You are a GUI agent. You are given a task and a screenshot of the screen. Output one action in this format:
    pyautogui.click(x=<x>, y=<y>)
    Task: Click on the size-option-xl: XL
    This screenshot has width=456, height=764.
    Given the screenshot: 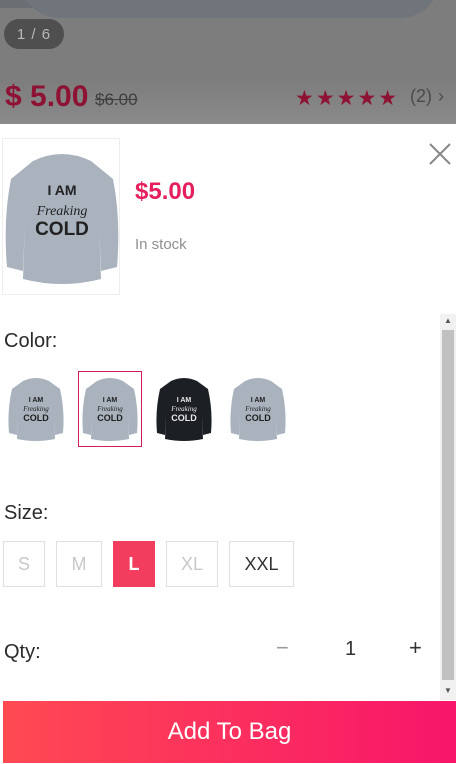 What is the action you would take?
    pyautogui.click(x=192, y=564)
    